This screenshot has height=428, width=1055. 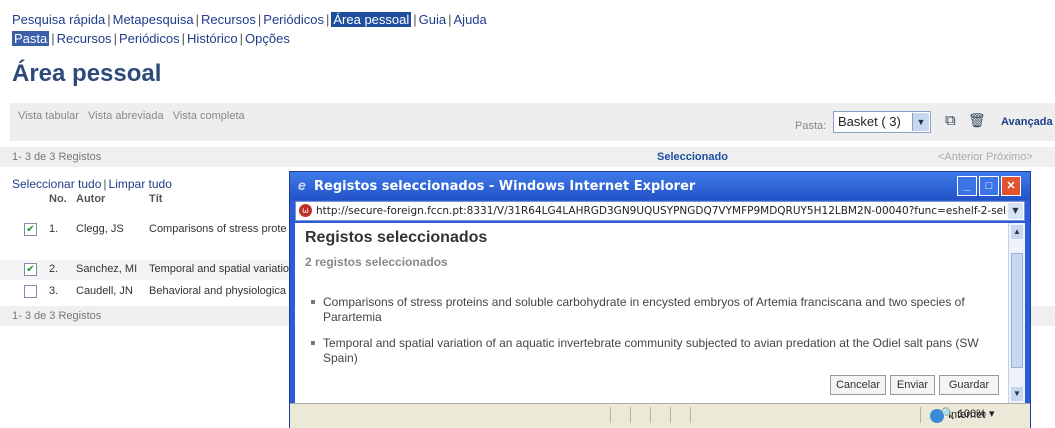 What do you see at coordinates (989, 186) in the screenshot?
I see `maximize-icon: □` at bounding box center [989, 186].